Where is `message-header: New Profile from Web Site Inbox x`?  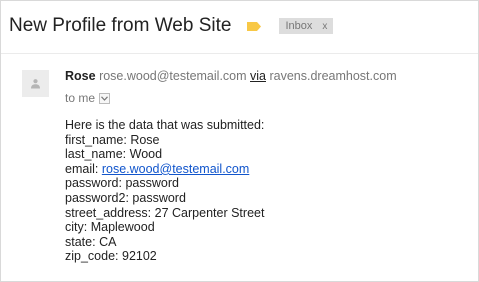
message-header: New Profile from Web Site Inbox x is located at coordinates (171, 26).